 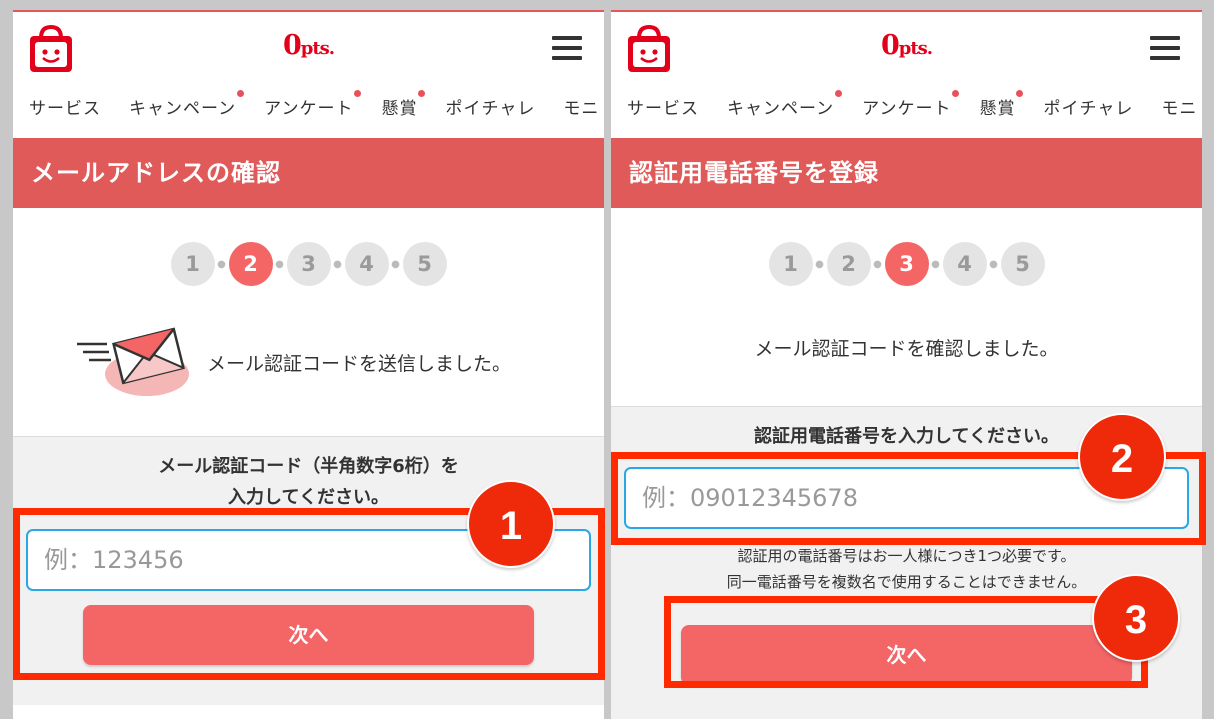 I want to click on mail-sent-row: メール認証コードを送信しました。, so click(x=292, y=362).